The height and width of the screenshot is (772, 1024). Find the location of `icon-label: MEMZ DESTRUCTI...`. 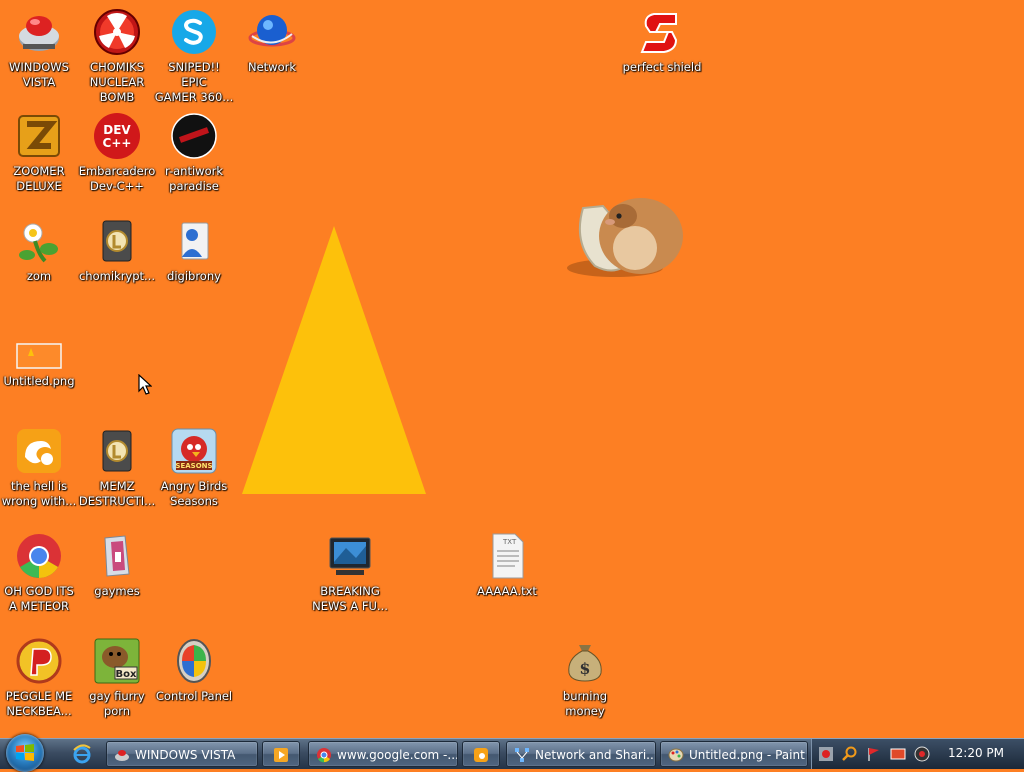

icon-label: MEMZ DESTRUCTI... is located at coordinates (117, 493).